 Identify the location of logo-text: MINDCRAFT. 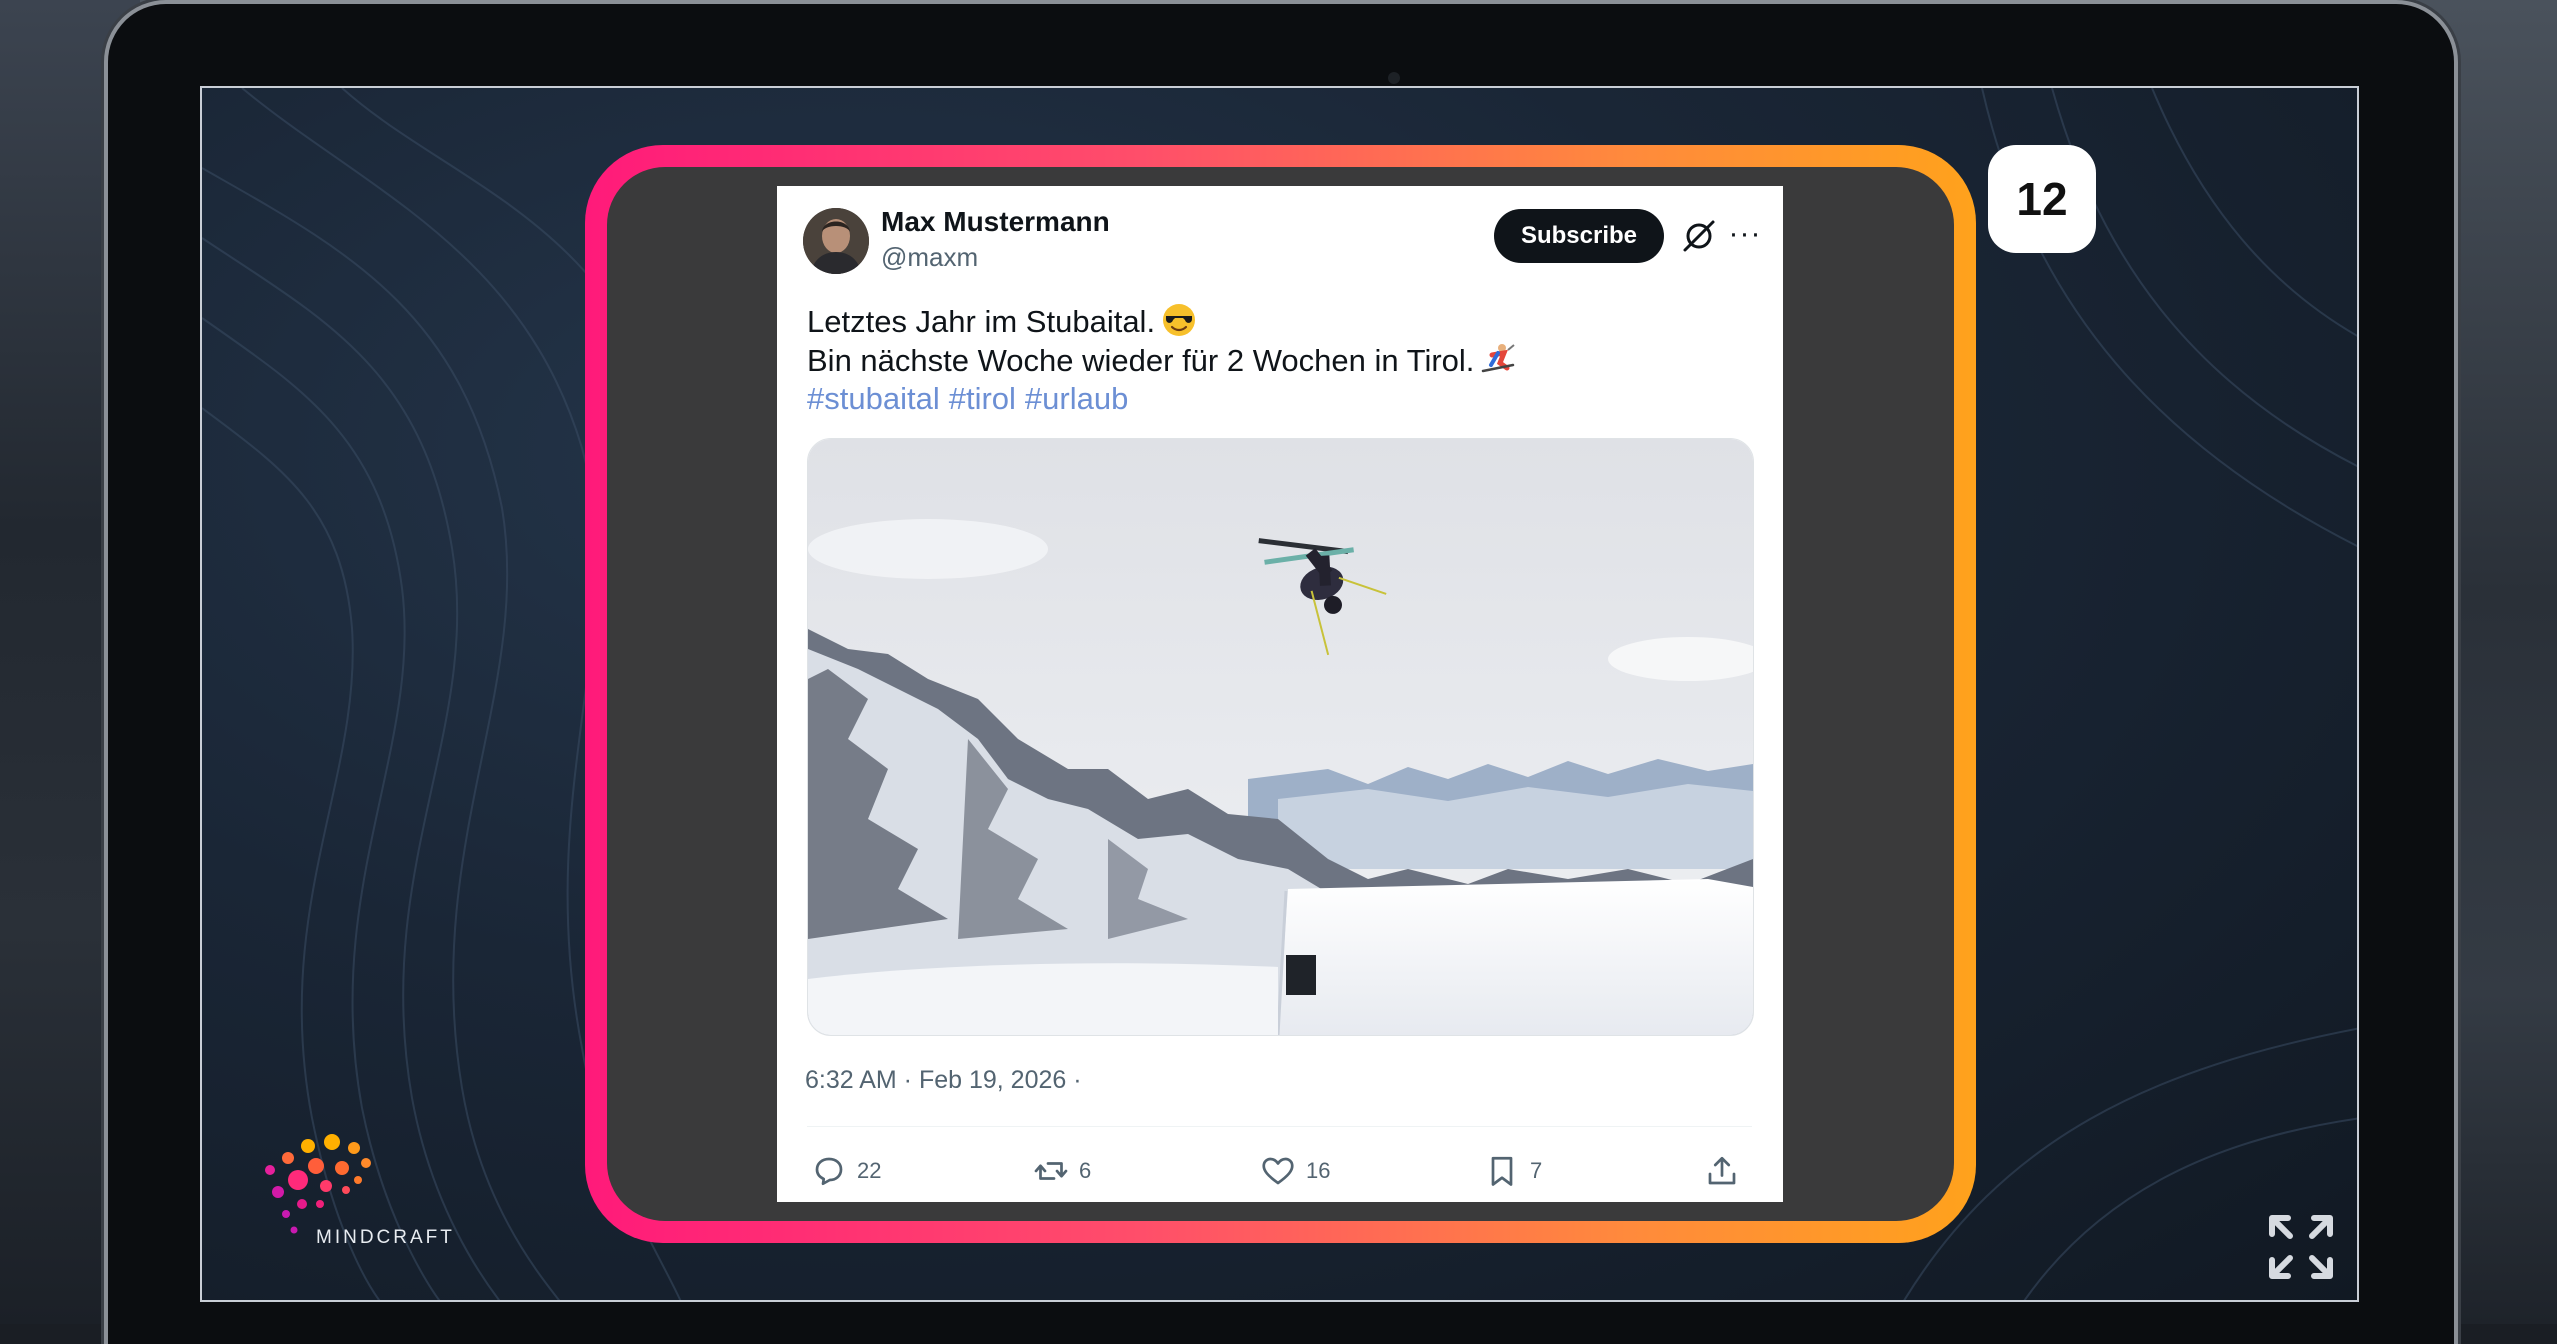
(385, 1237).